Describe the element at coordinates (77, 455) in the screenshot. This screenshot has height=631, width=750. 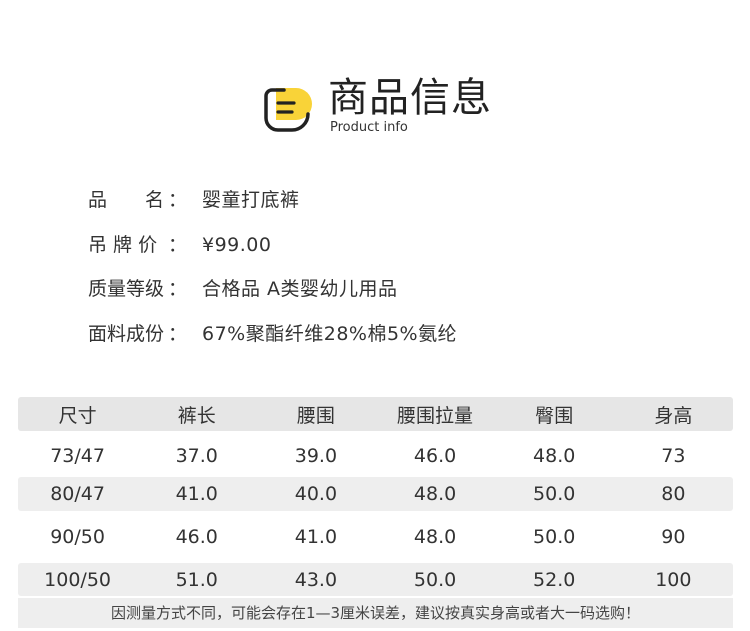
I see `table-cell: 73/47` at that location.